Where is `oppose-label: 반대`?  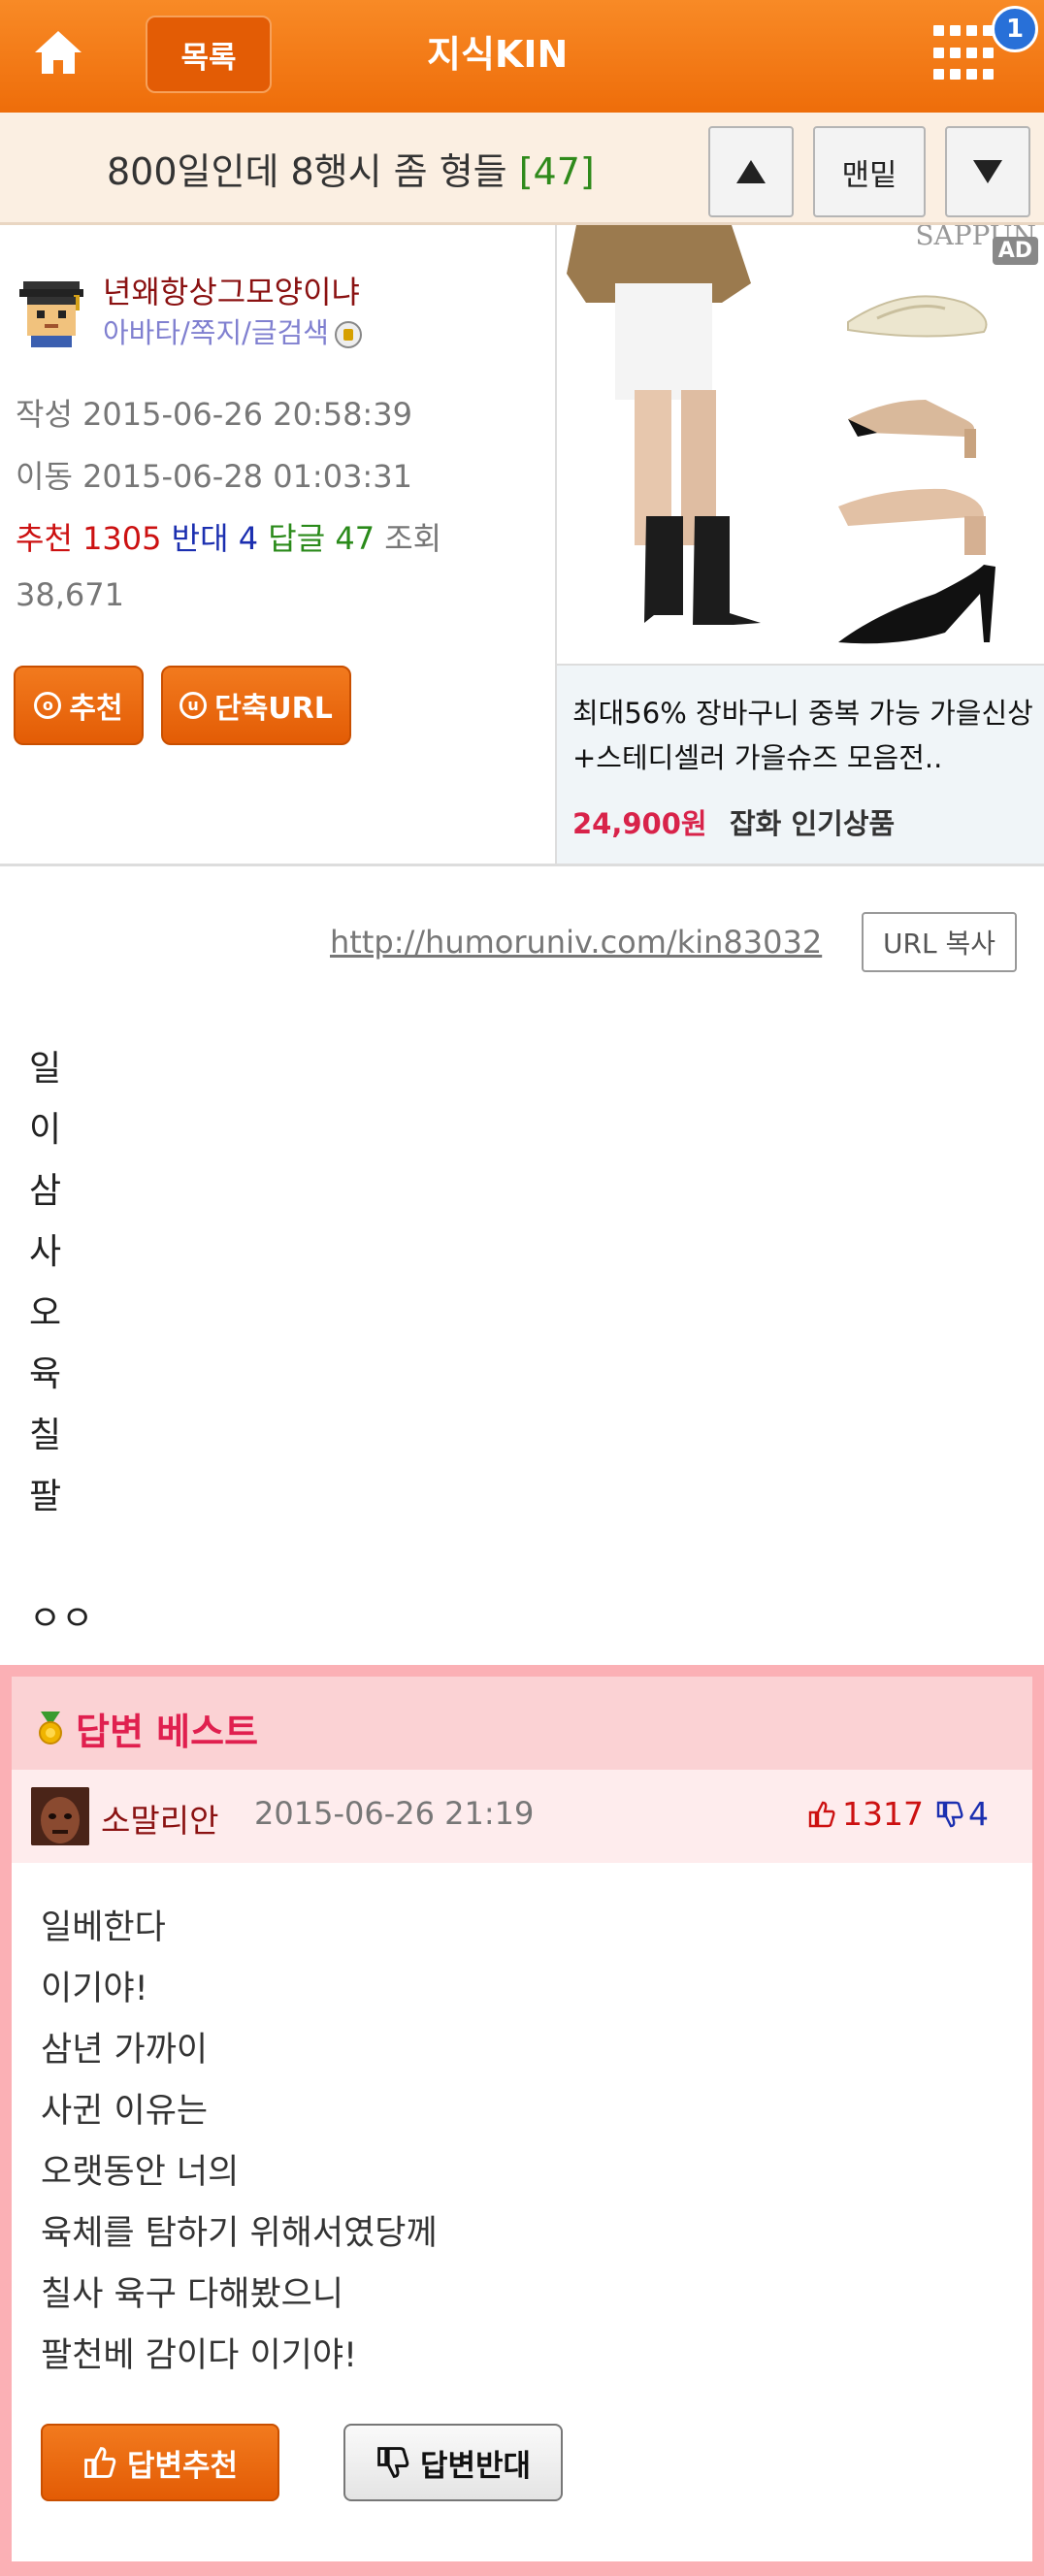 oppose-label: 반대 is located at coordinates (200, 538).